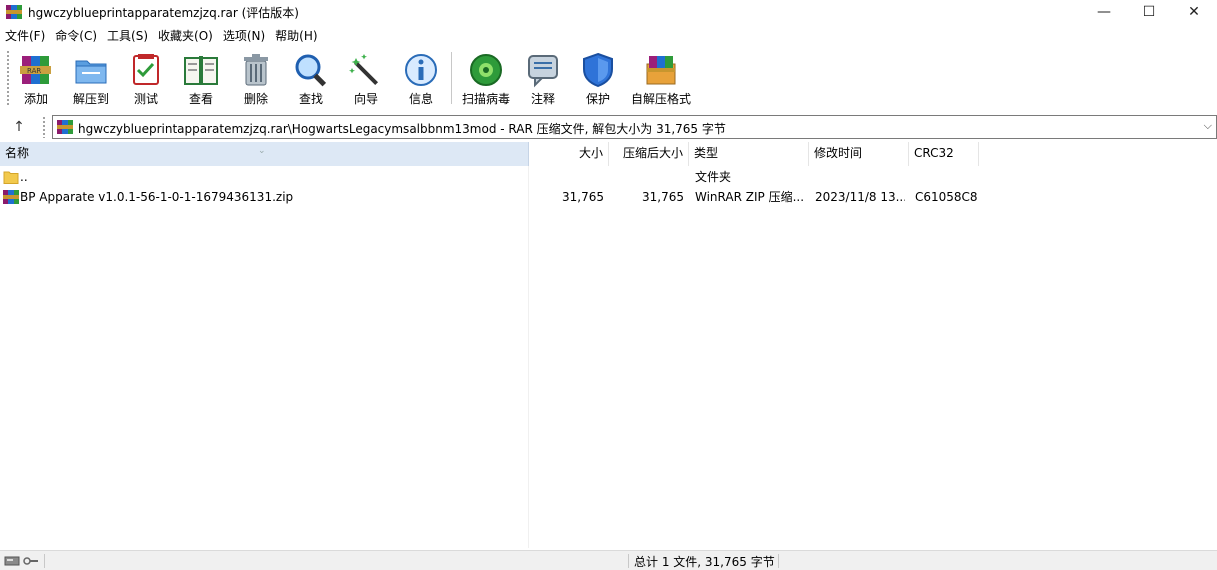 Image resolution: width=1217 pixels, height=570 pixels. What do you see at coordinates (21, 561) in the screenshot?
I see `drive-and-key-icon` at bounding box center [21, 561].